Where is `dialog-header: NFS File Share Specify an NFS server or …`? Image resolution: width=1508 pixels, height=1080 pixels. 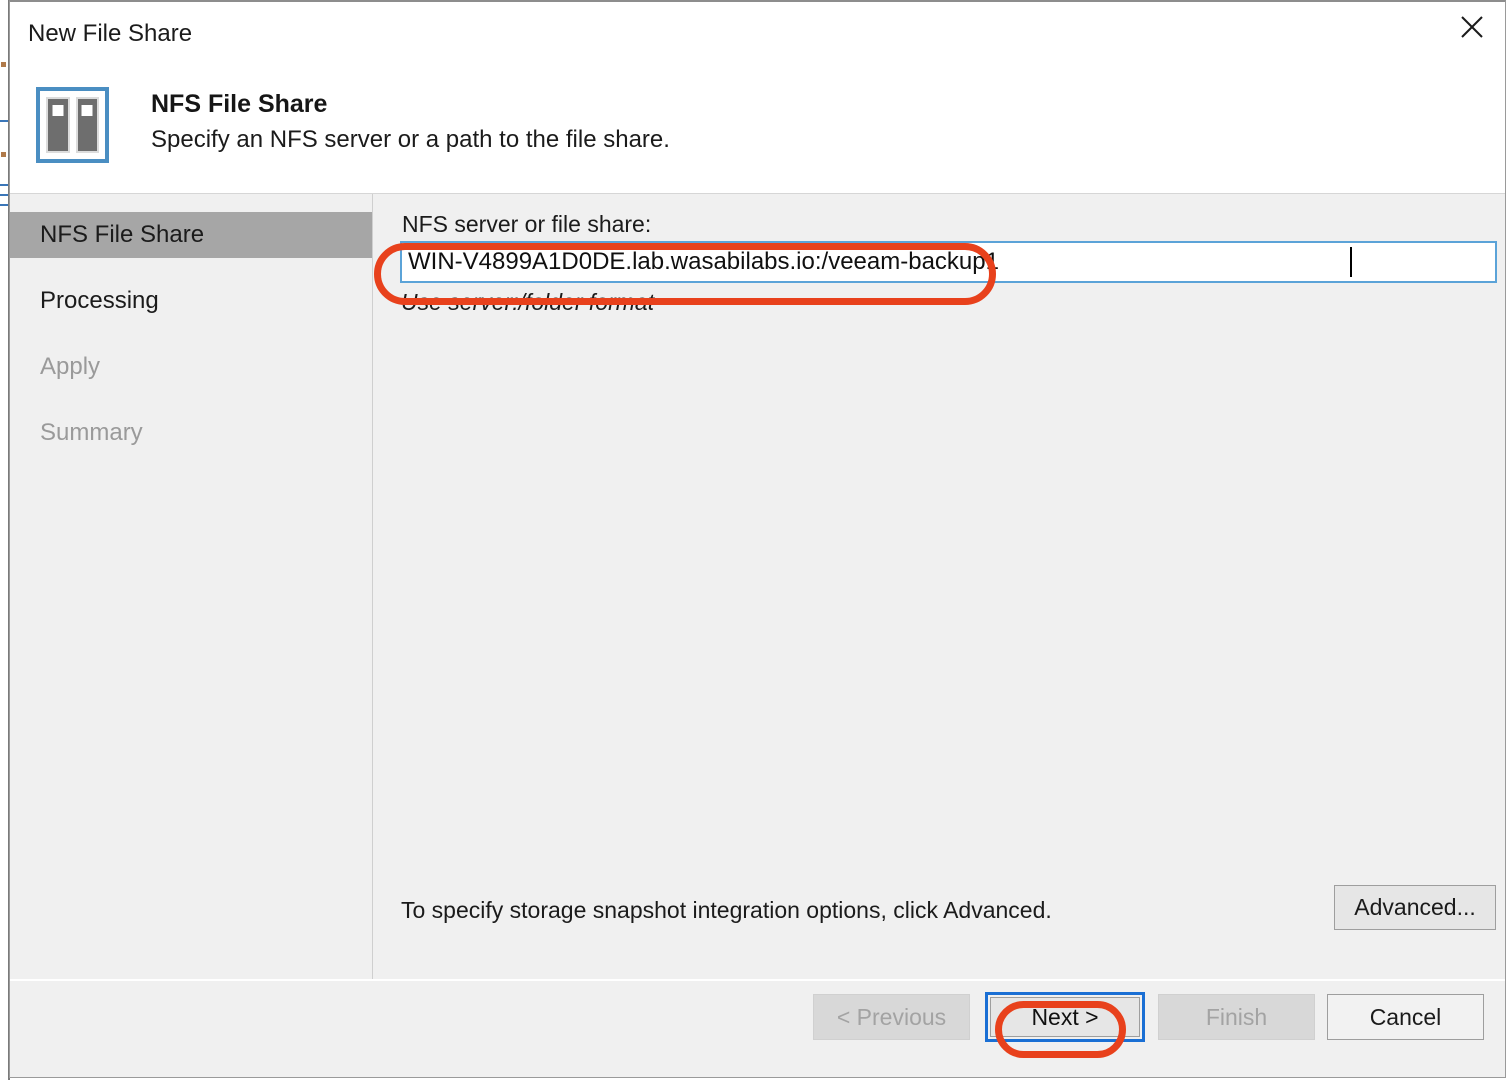
dialog-header: NFS File Share Specify an NFS server or … is located at coordinates (757, 131).